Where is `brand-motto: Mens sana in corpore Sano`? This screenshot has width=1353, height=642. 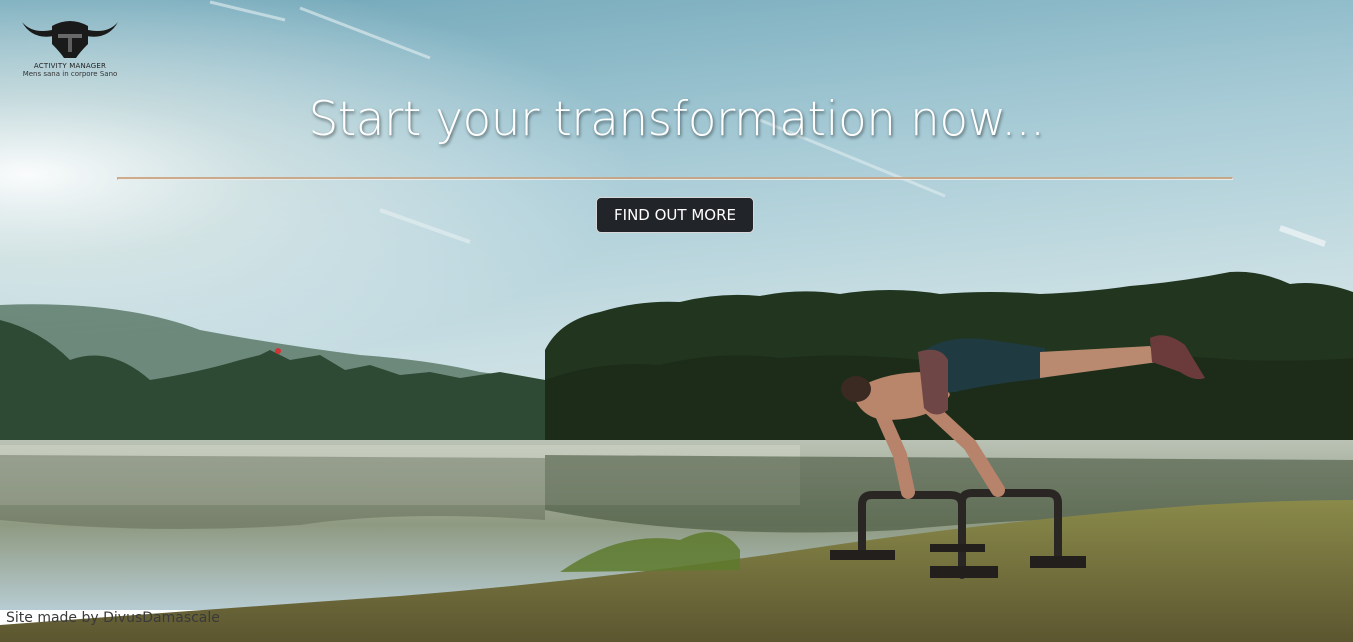
brand-motto: Mens sana in corpore Sano is located at coordinates (70, 74).